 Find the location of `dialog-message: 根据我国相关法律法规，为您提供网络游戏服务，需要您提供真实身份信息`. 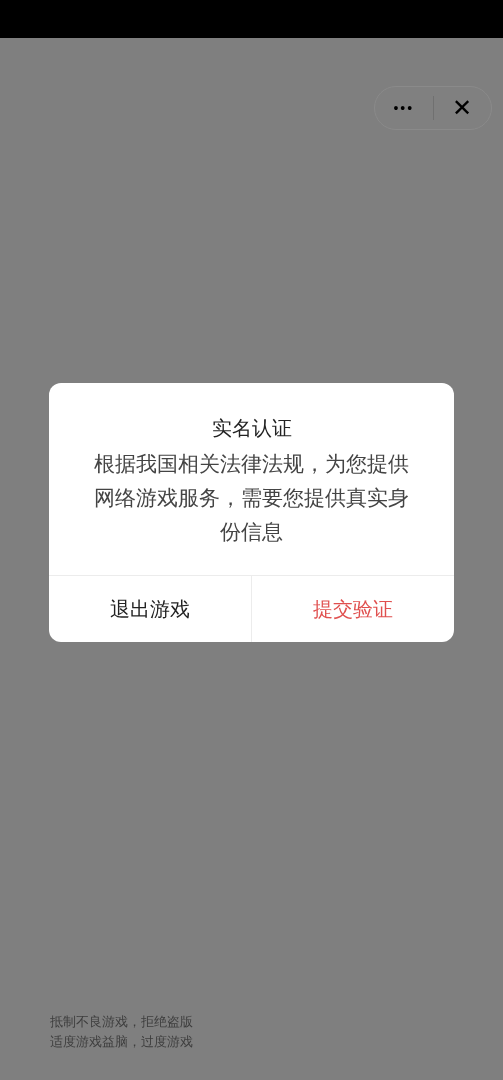

dialog-message: 根据我国相关法律法规，为您提供网络游戏服务，需要您提供真实身份信息 is located at coordinates (251, 498).